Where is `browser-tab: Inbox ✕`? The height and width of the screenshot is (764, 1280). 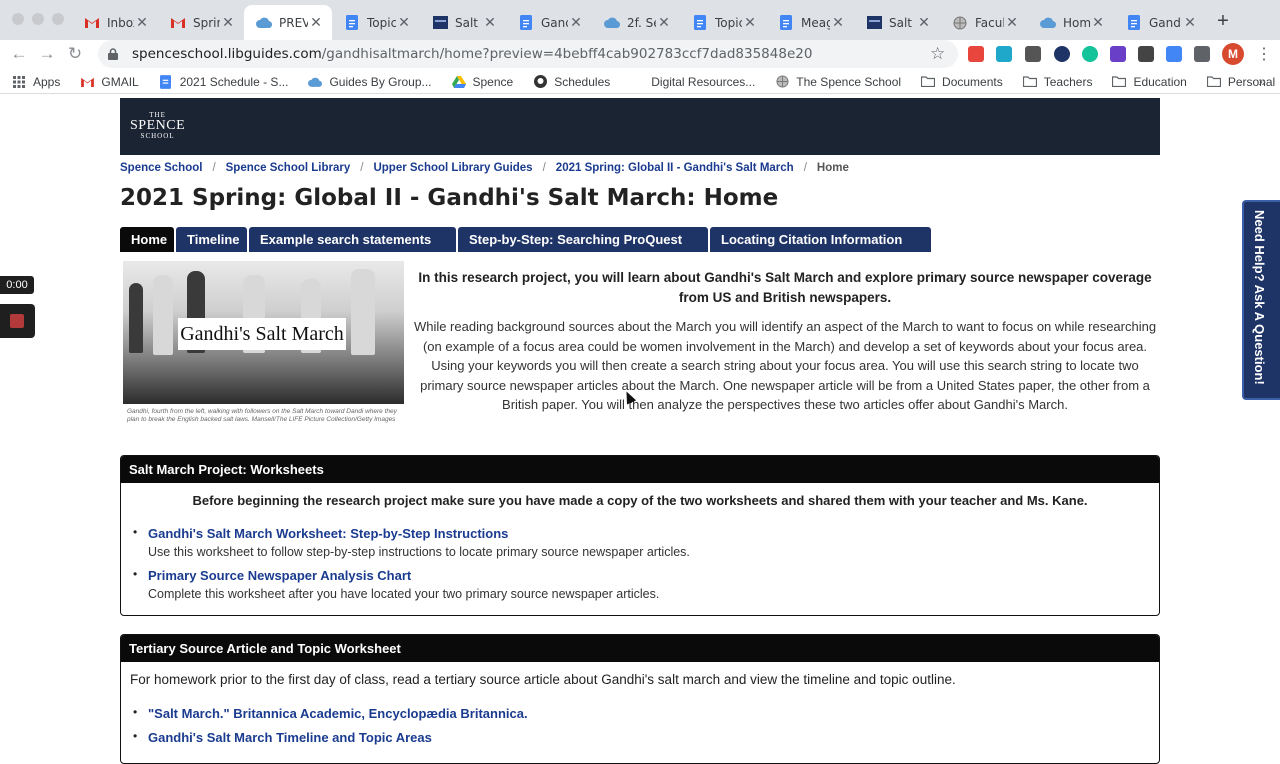 browser-tab: Inbox ✕ is located at coordinates (115, 22).